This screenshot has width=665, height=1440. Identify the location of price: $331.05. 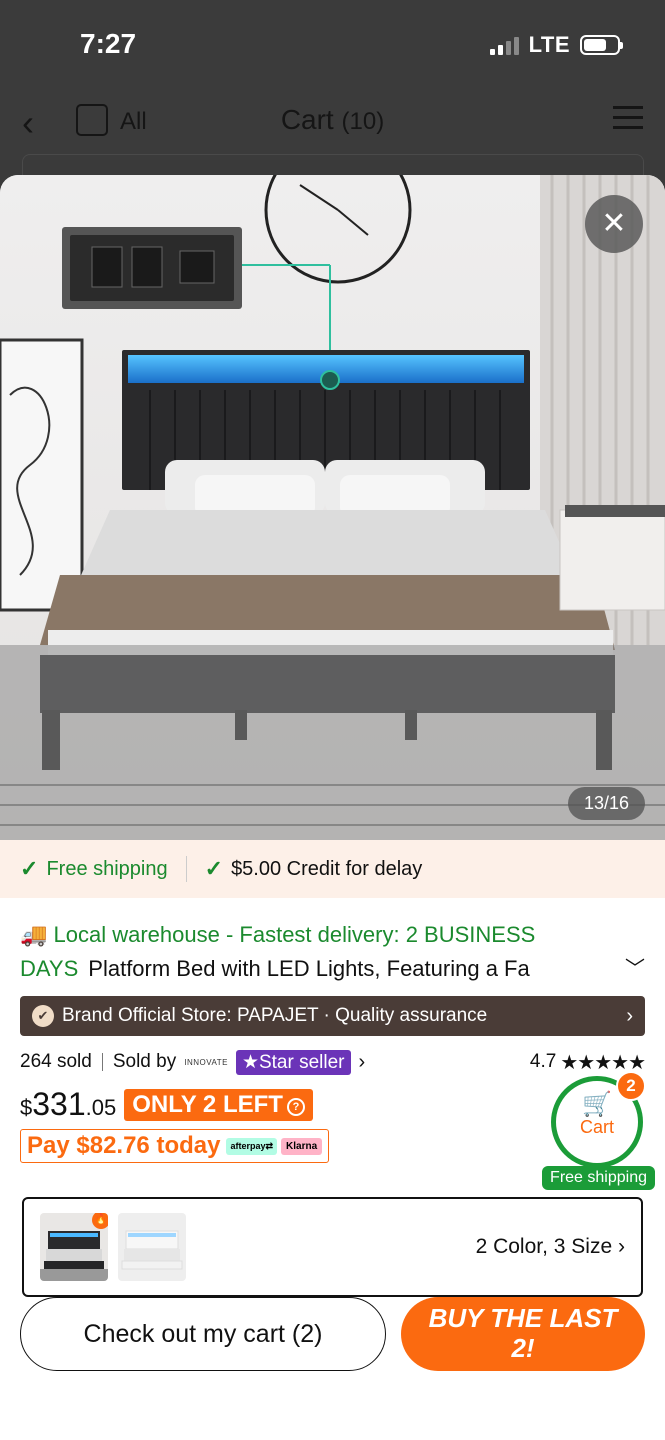
(68, 1104).